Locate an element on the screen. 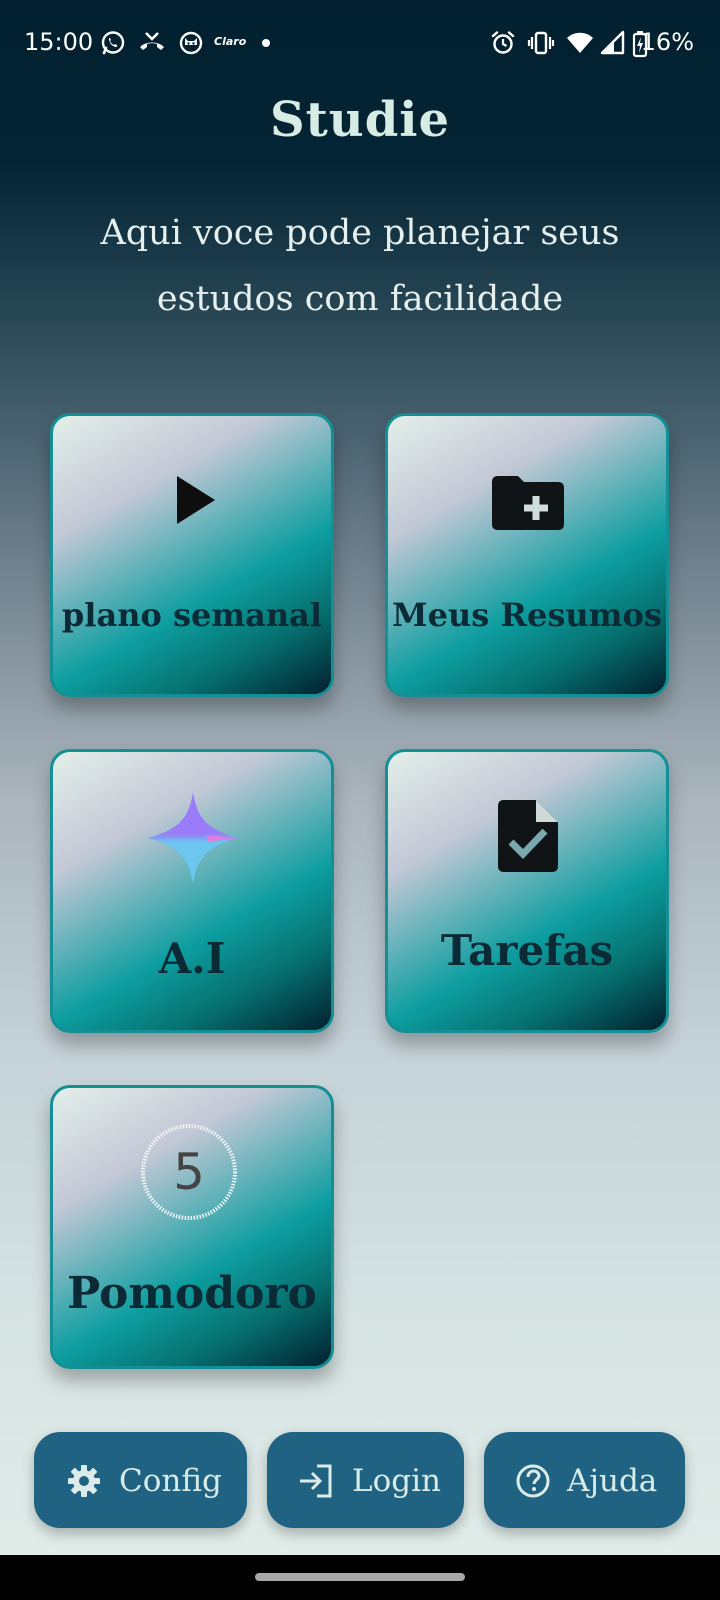 The width and height of the screenshot is (720, 1600). card-label-tarefas: Tarefas is located at coordinates (527, 950).